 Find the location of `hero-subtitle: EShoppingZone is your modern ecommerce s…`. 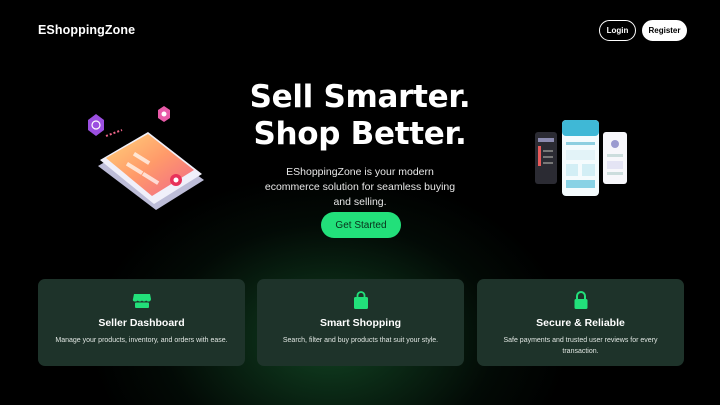

hero-subtitle: EShoppingZone is your modern ecommerce s… is located at coordinates (360, 187).